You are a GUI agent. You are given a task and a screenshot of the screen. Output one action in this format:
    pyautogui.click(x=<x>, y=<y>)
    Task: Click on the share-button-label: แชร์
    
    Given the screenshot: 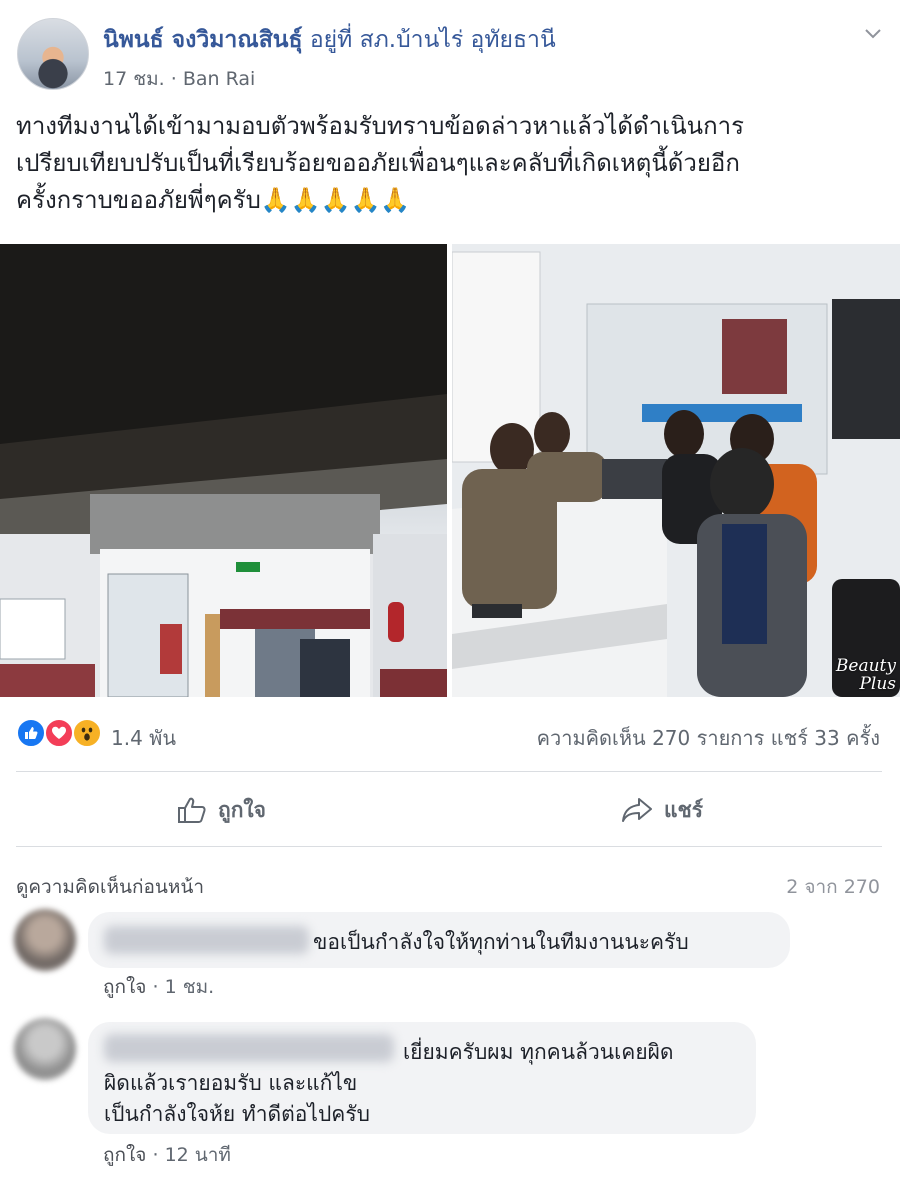 What is the action you would take?
    pyautogui.click(x=684, y=809)
    